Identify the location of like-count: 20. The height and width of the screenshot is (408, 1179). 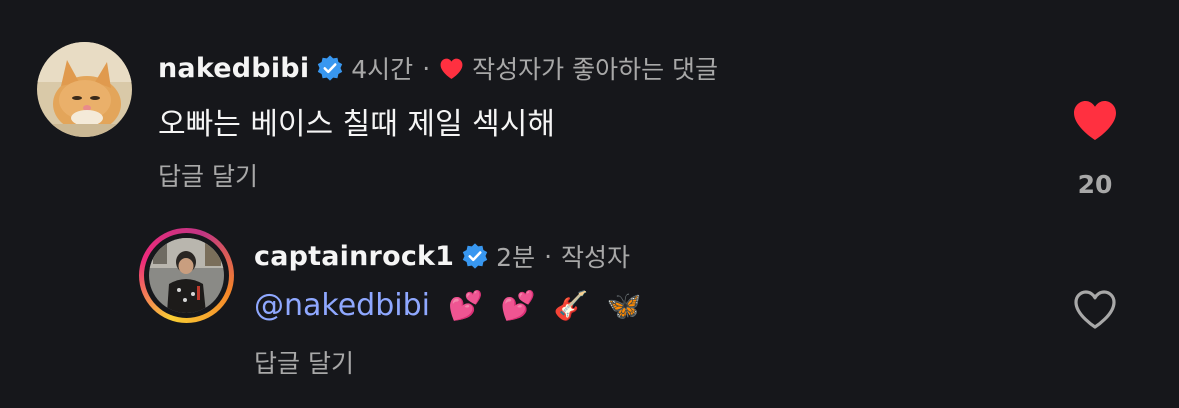
(1095, 184).